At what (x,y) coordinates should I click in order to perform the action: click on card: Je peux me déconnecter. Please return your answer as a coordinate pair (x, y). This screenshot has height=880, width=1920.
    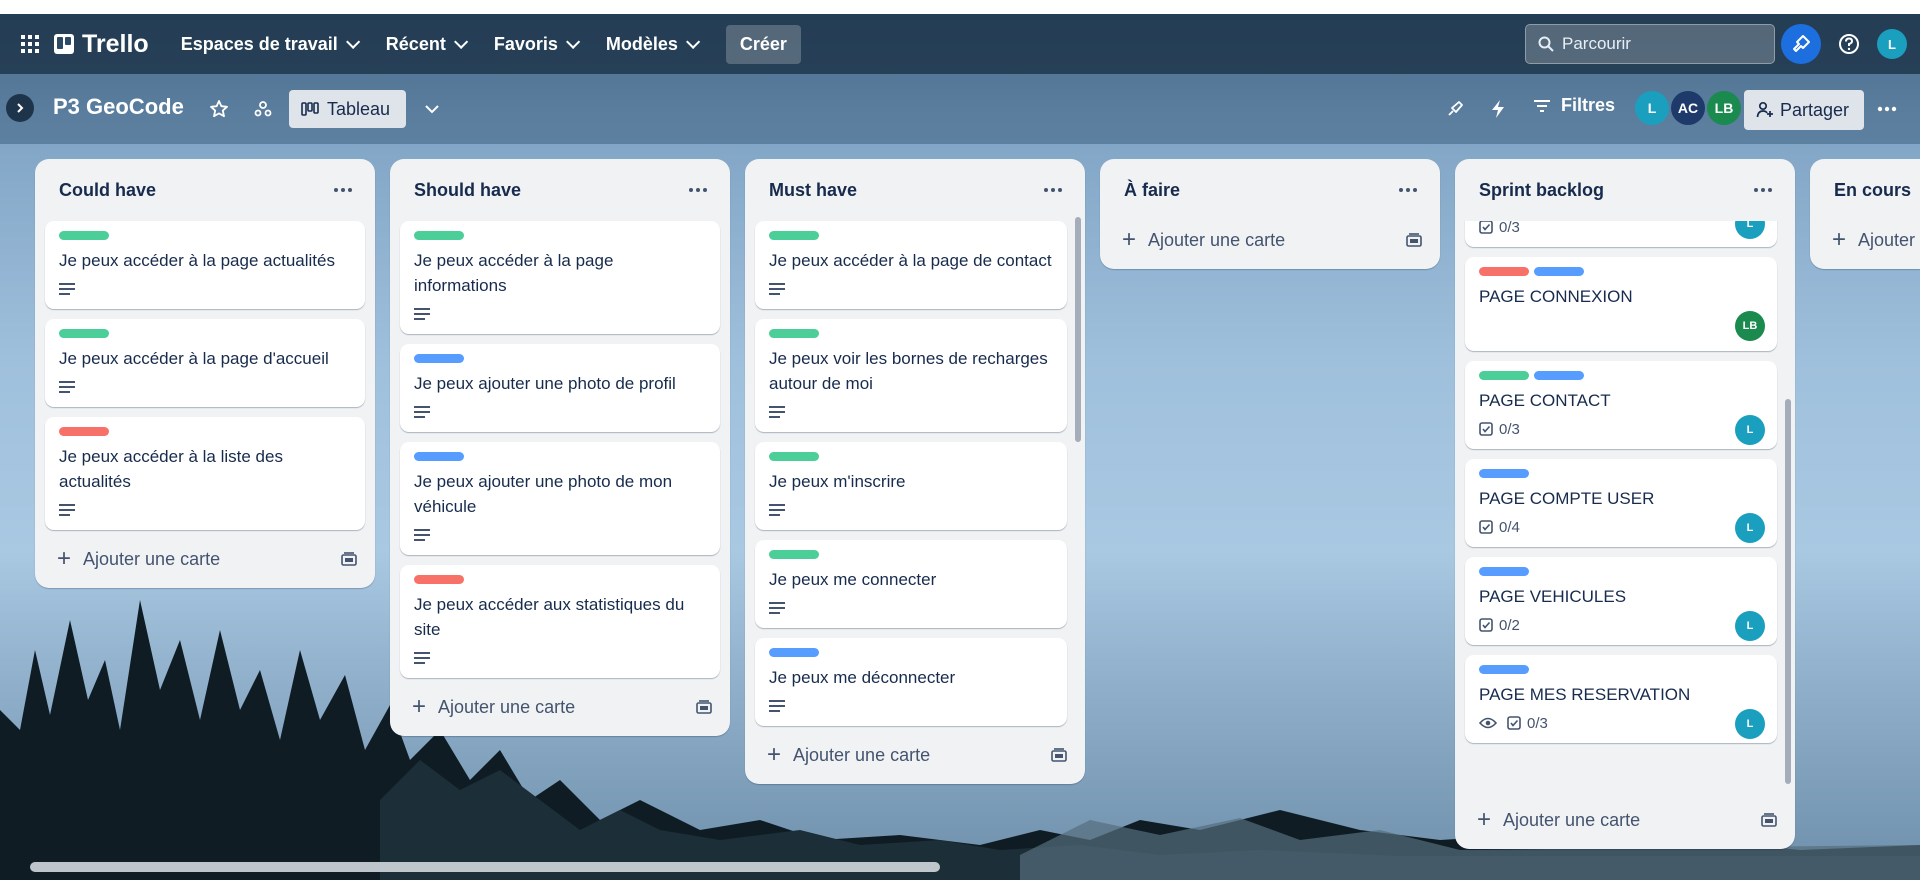
    Looking at the image, I should click on (911, 682).